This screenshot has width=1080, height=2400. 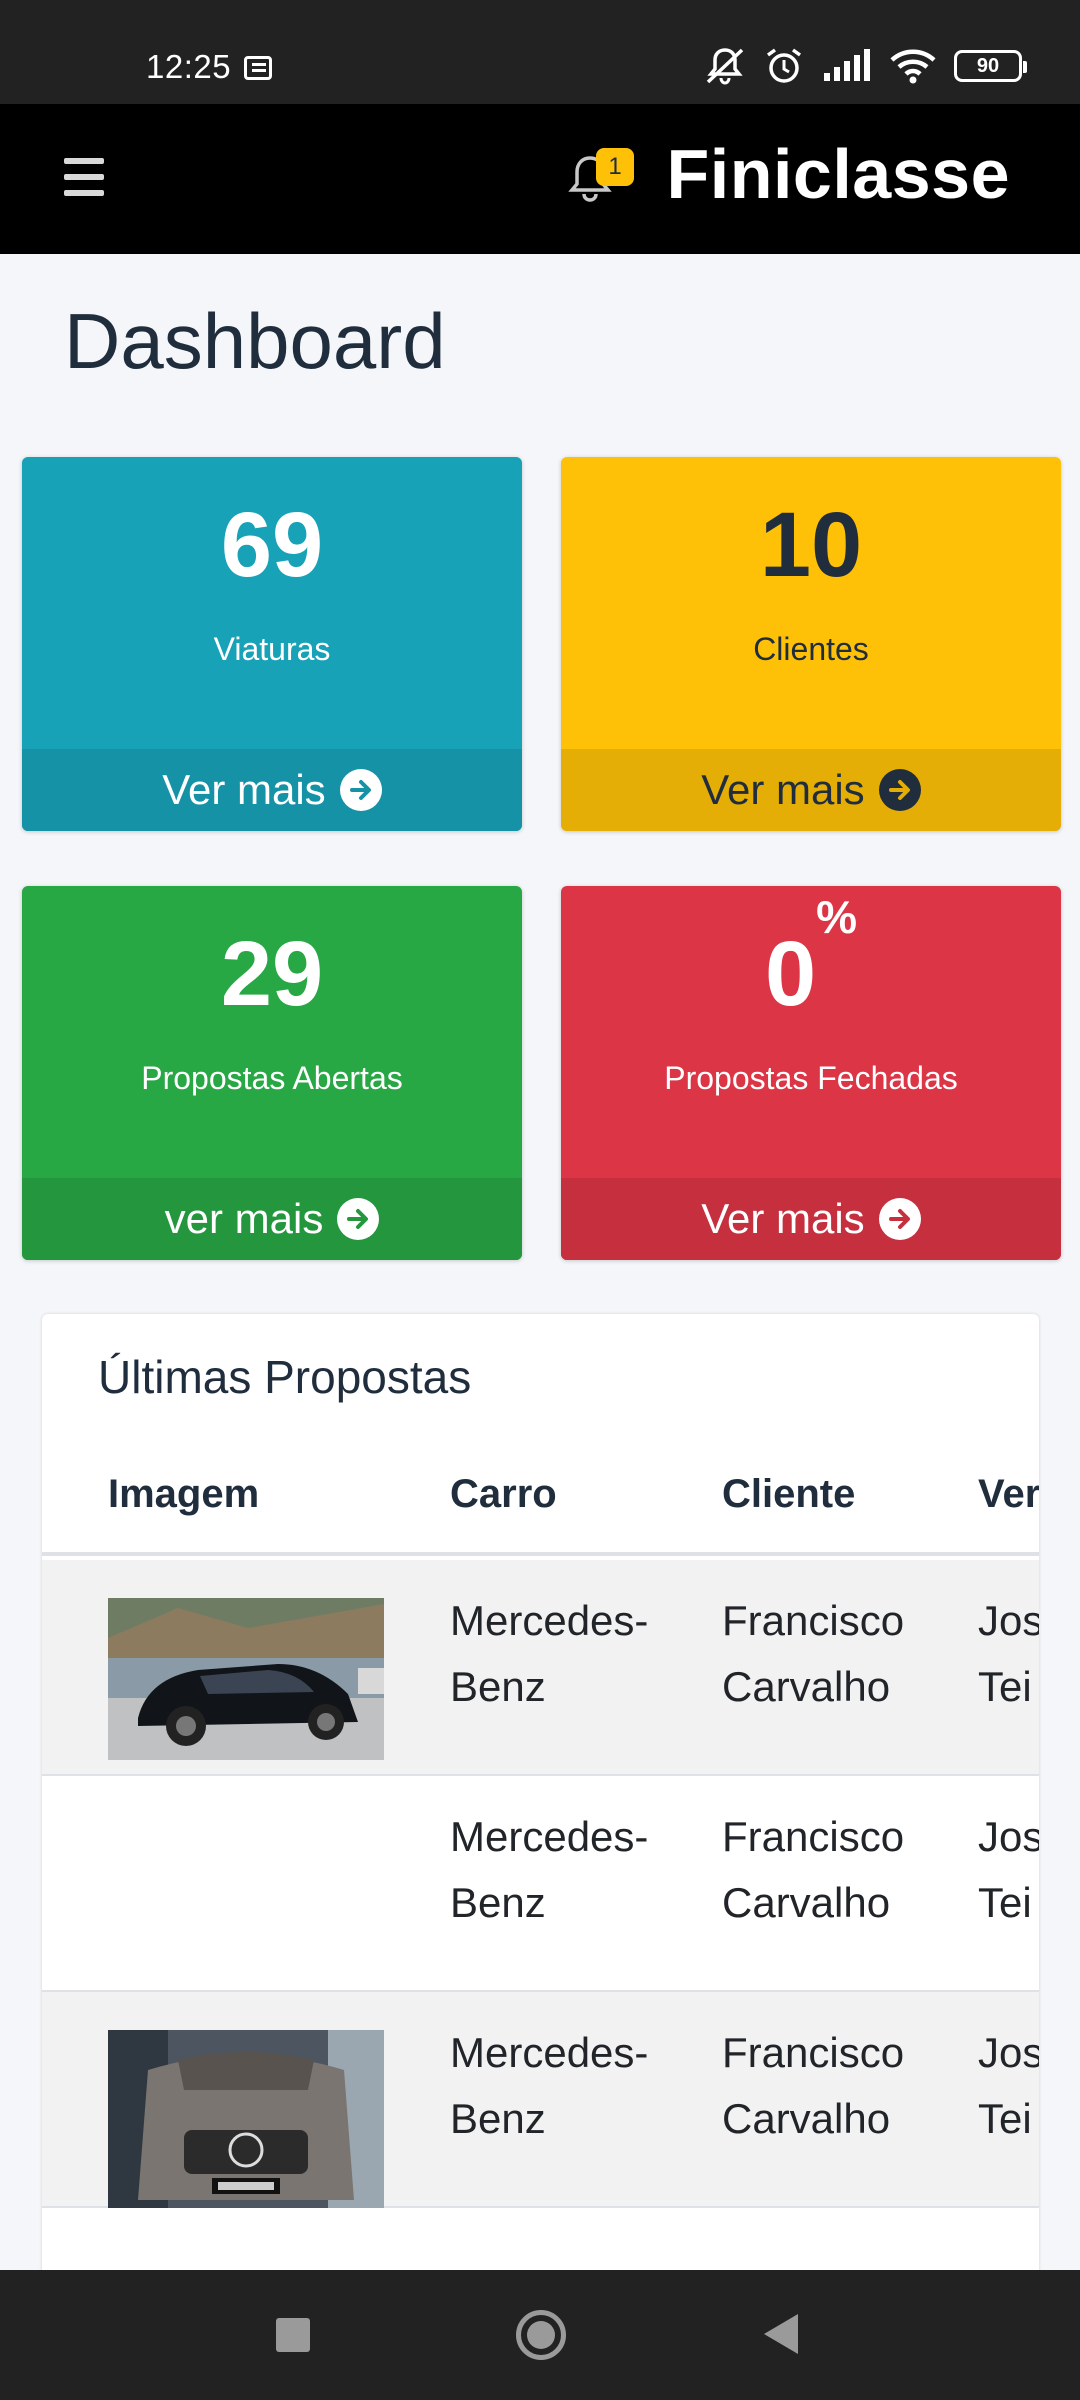 I want to click on home-button, so click(x=541, y=2335).